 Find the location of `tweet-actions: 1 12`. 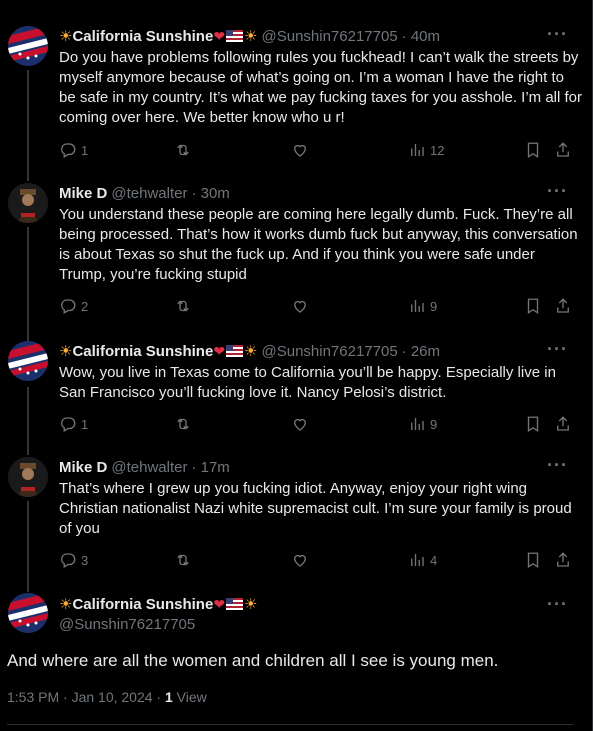

tweet-actions: 1 12 is located at coordinates (319, 151).